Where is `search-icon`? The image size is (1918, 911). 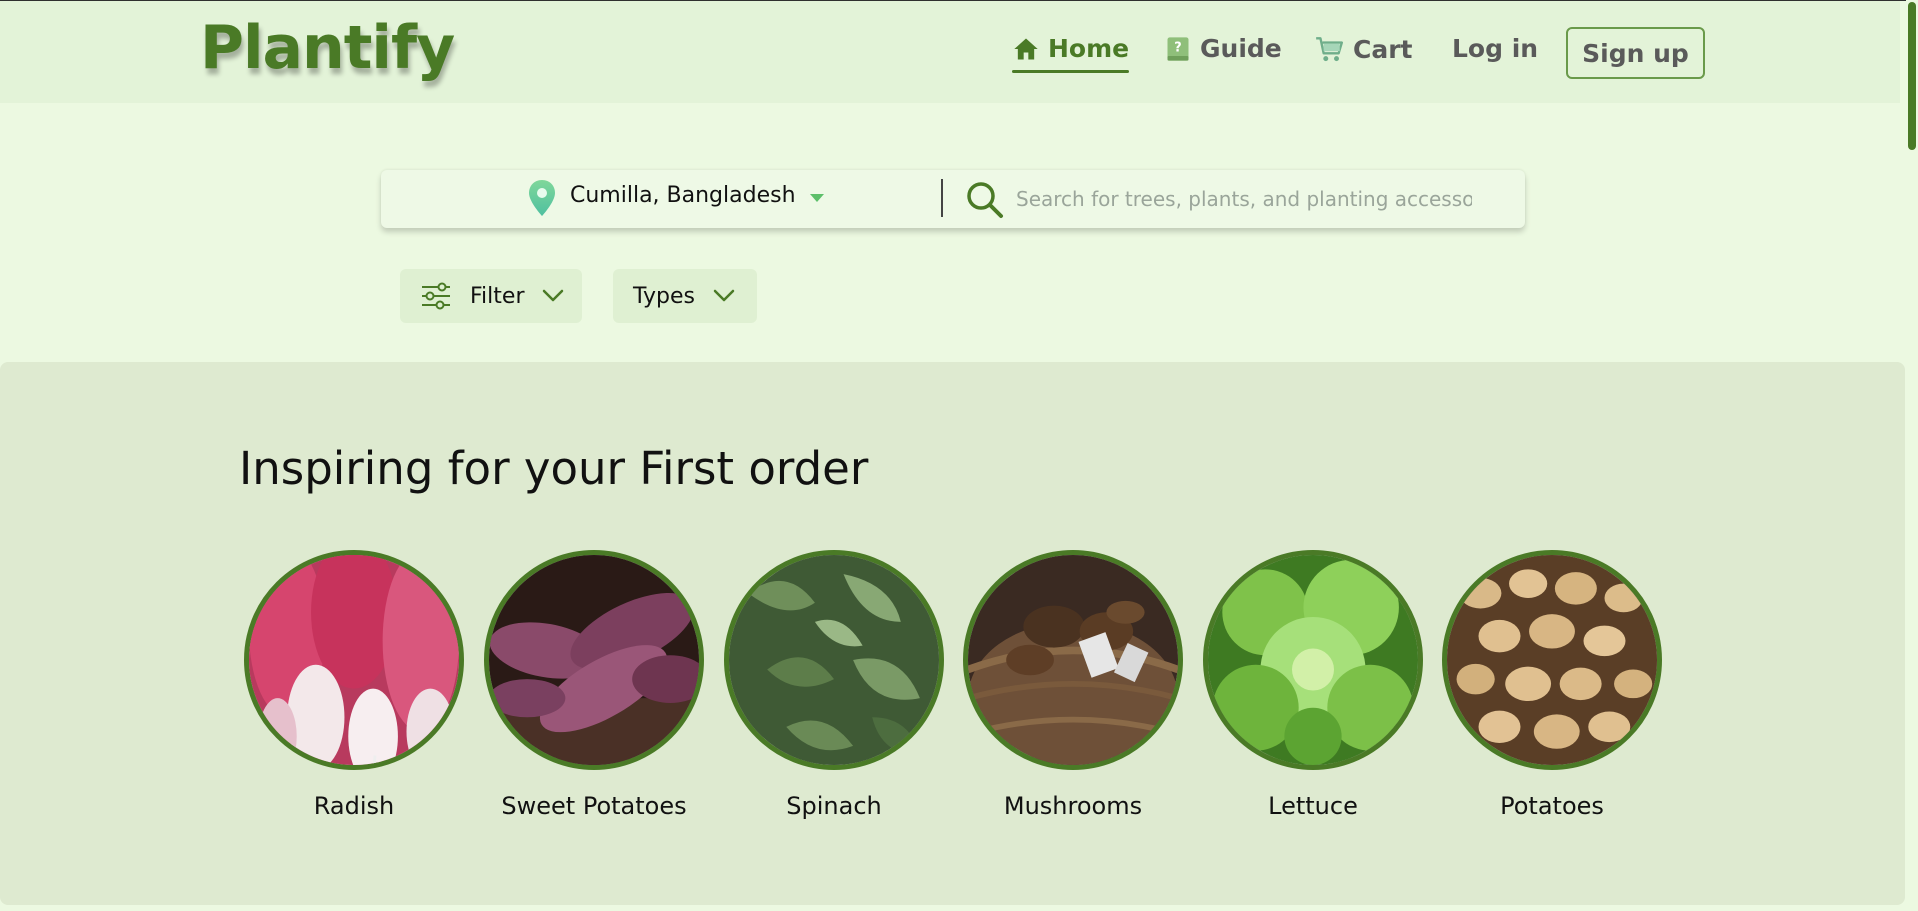 search-icon is located at coordinates (984, 199).